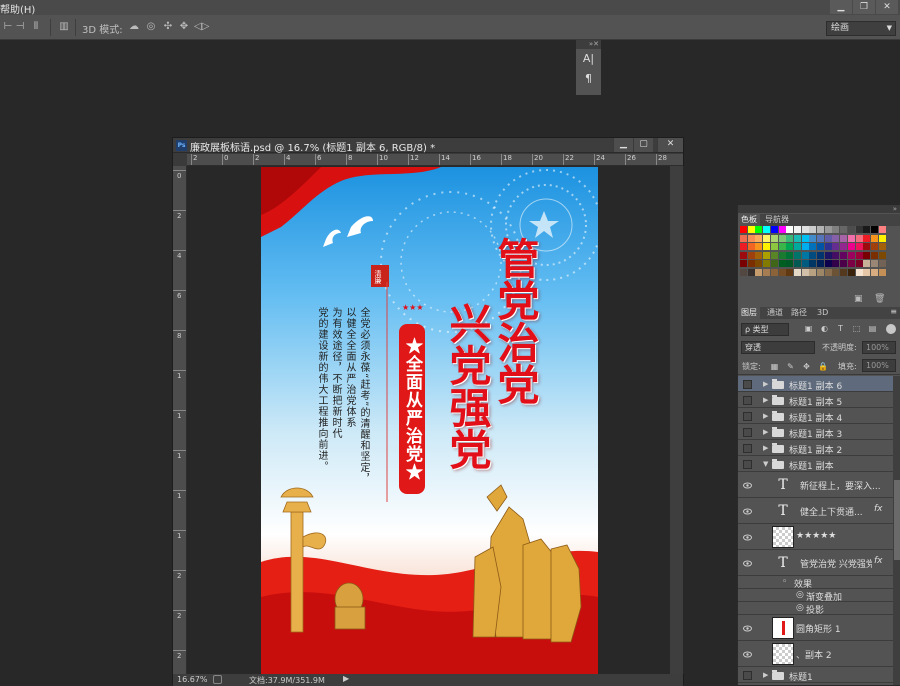 Image resolution: width=900 pixels, height=686 pixels. Describe the element at coordinates (800, 608) in the screenshot. I see `effect-eye-icon: ◎` at that location.